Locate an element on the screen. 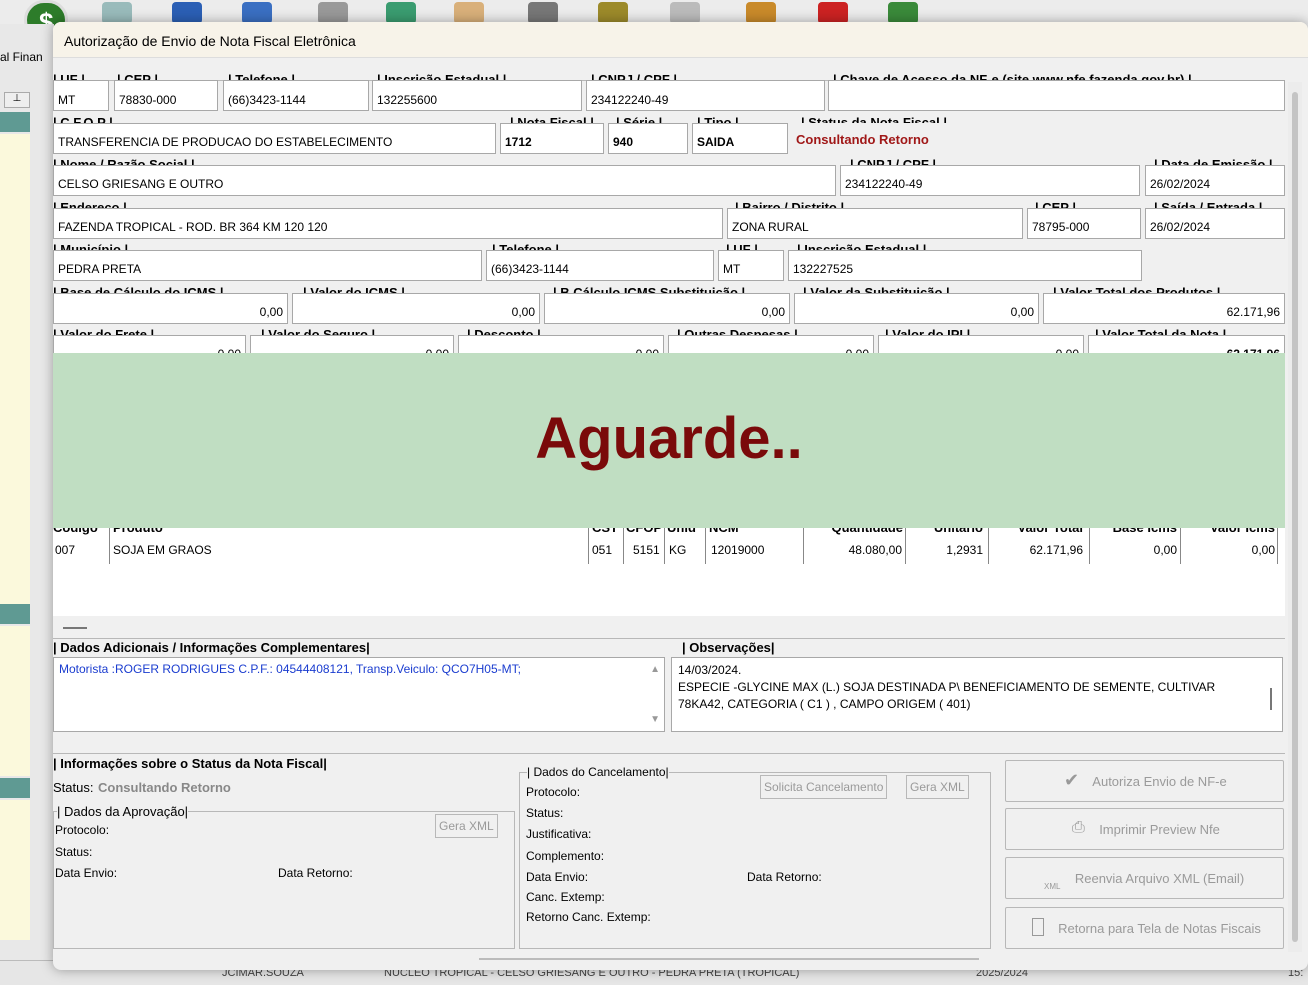  reenvia-xml-button: XML Reenvia Arquivo XML (Email) is located at coordinates (1144, 878).